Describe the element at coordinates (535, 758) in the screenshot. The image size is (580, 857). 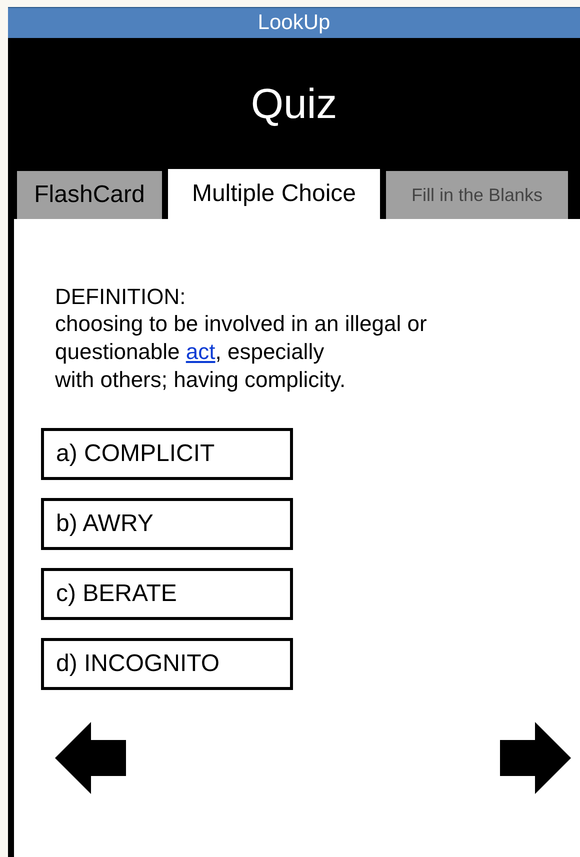
I see `next-arrow-icon` at that location.